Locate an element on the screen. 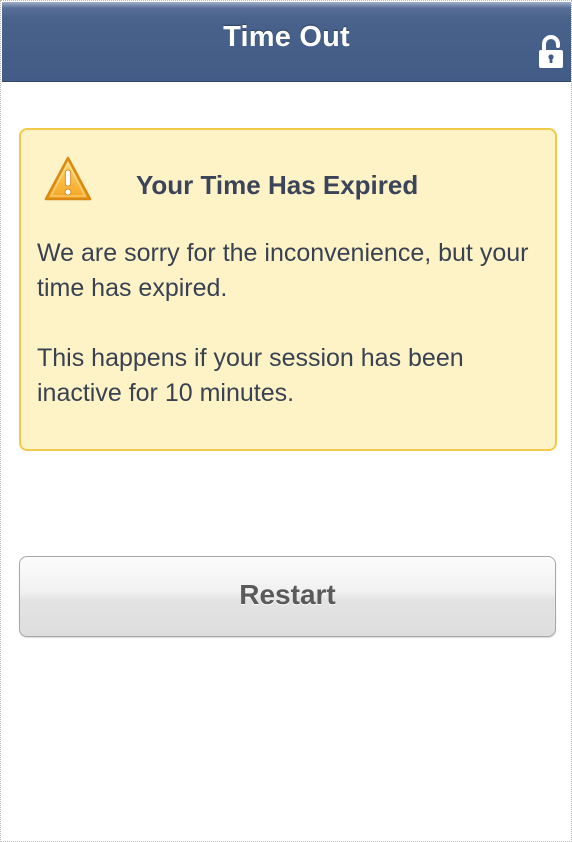 Image resolution: width=572 pixels, height=842 pixels. restart-button: Restart is located at coordinates (287, 596).